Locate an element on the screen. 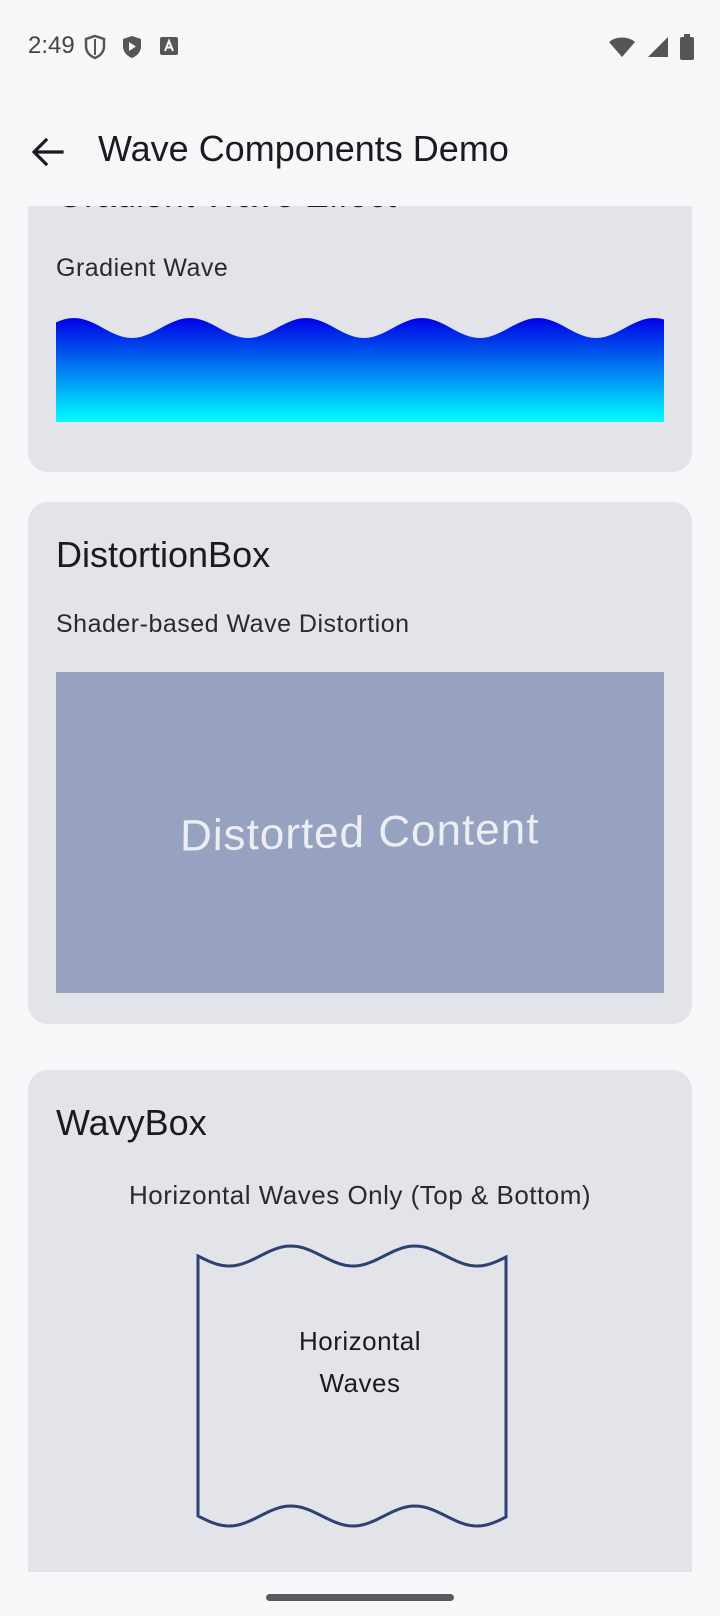  play-shield-icon is located at coordinates (132, 49).